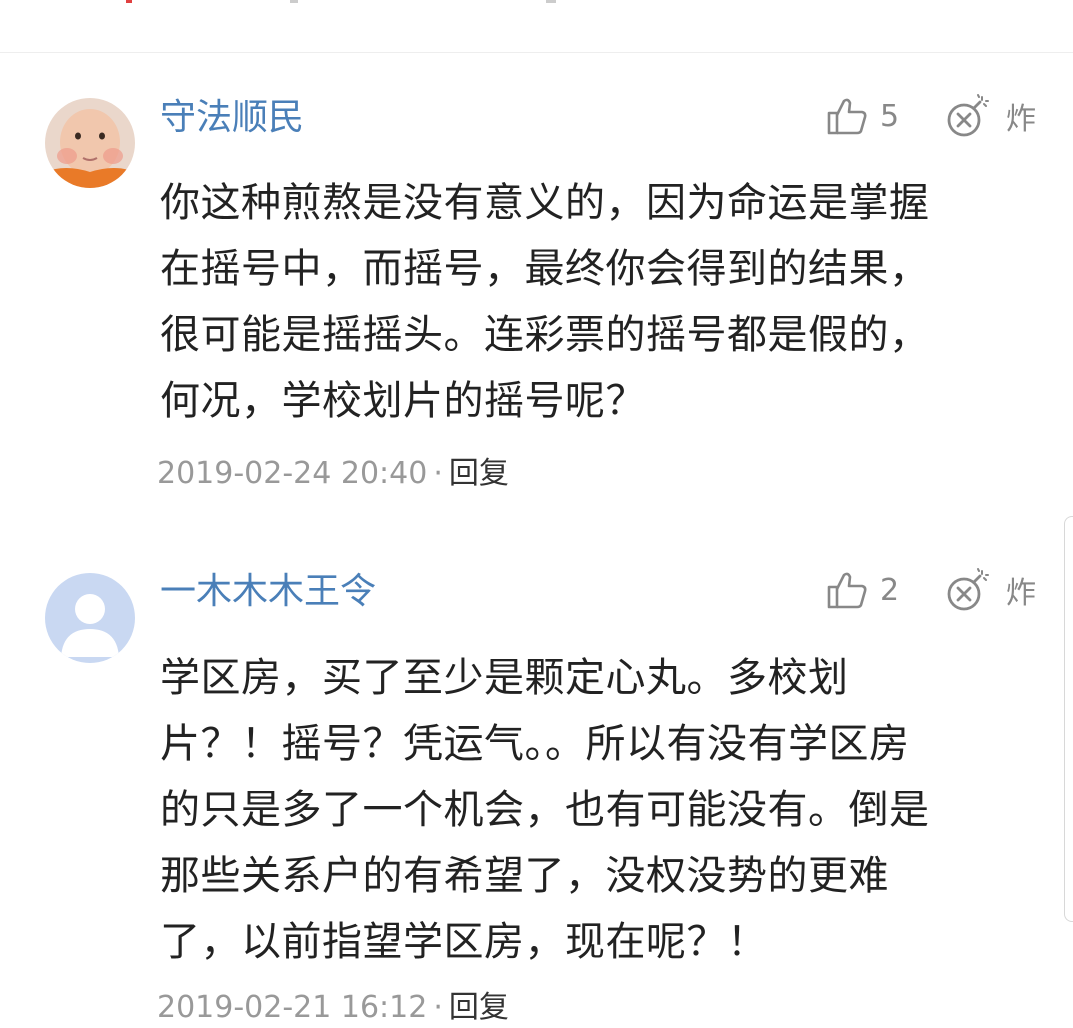  I want to click on default-user-avatar-icon, so click(90, 618).